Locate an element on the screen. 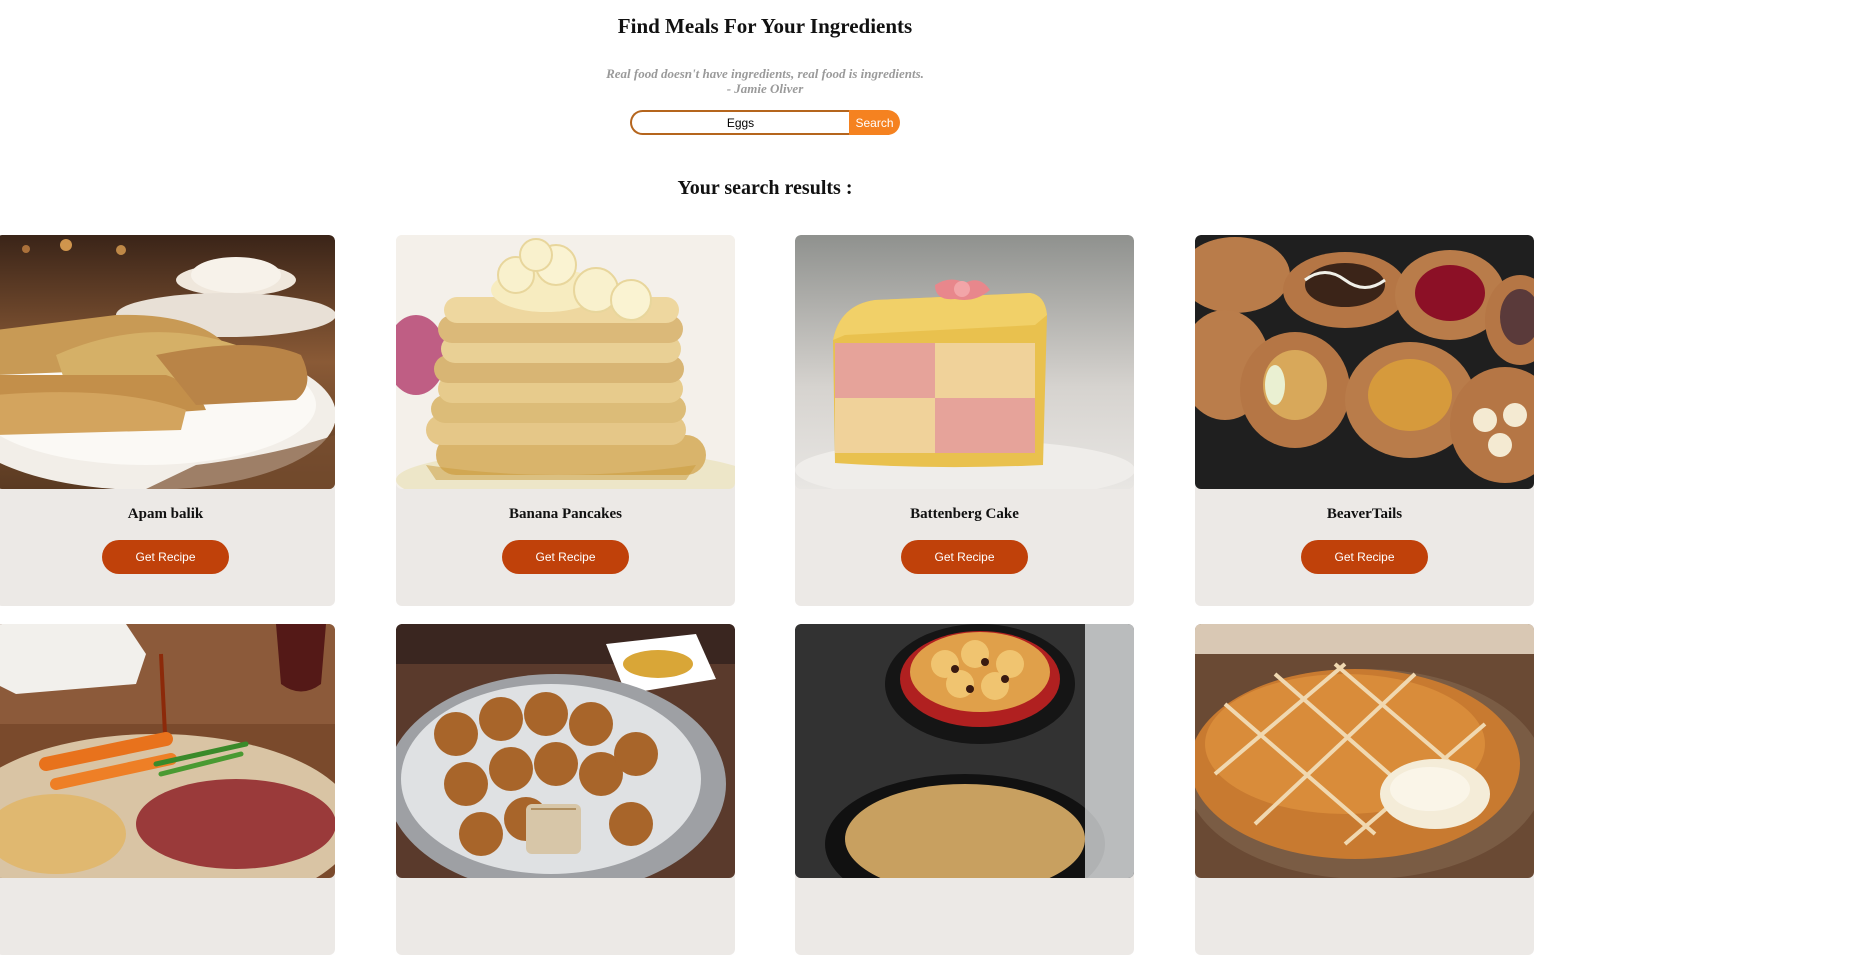 Image resolution: width=1850 pixels, height=955 pixels. meal-name: BeaverTails is located at coordinates (1364, 514).